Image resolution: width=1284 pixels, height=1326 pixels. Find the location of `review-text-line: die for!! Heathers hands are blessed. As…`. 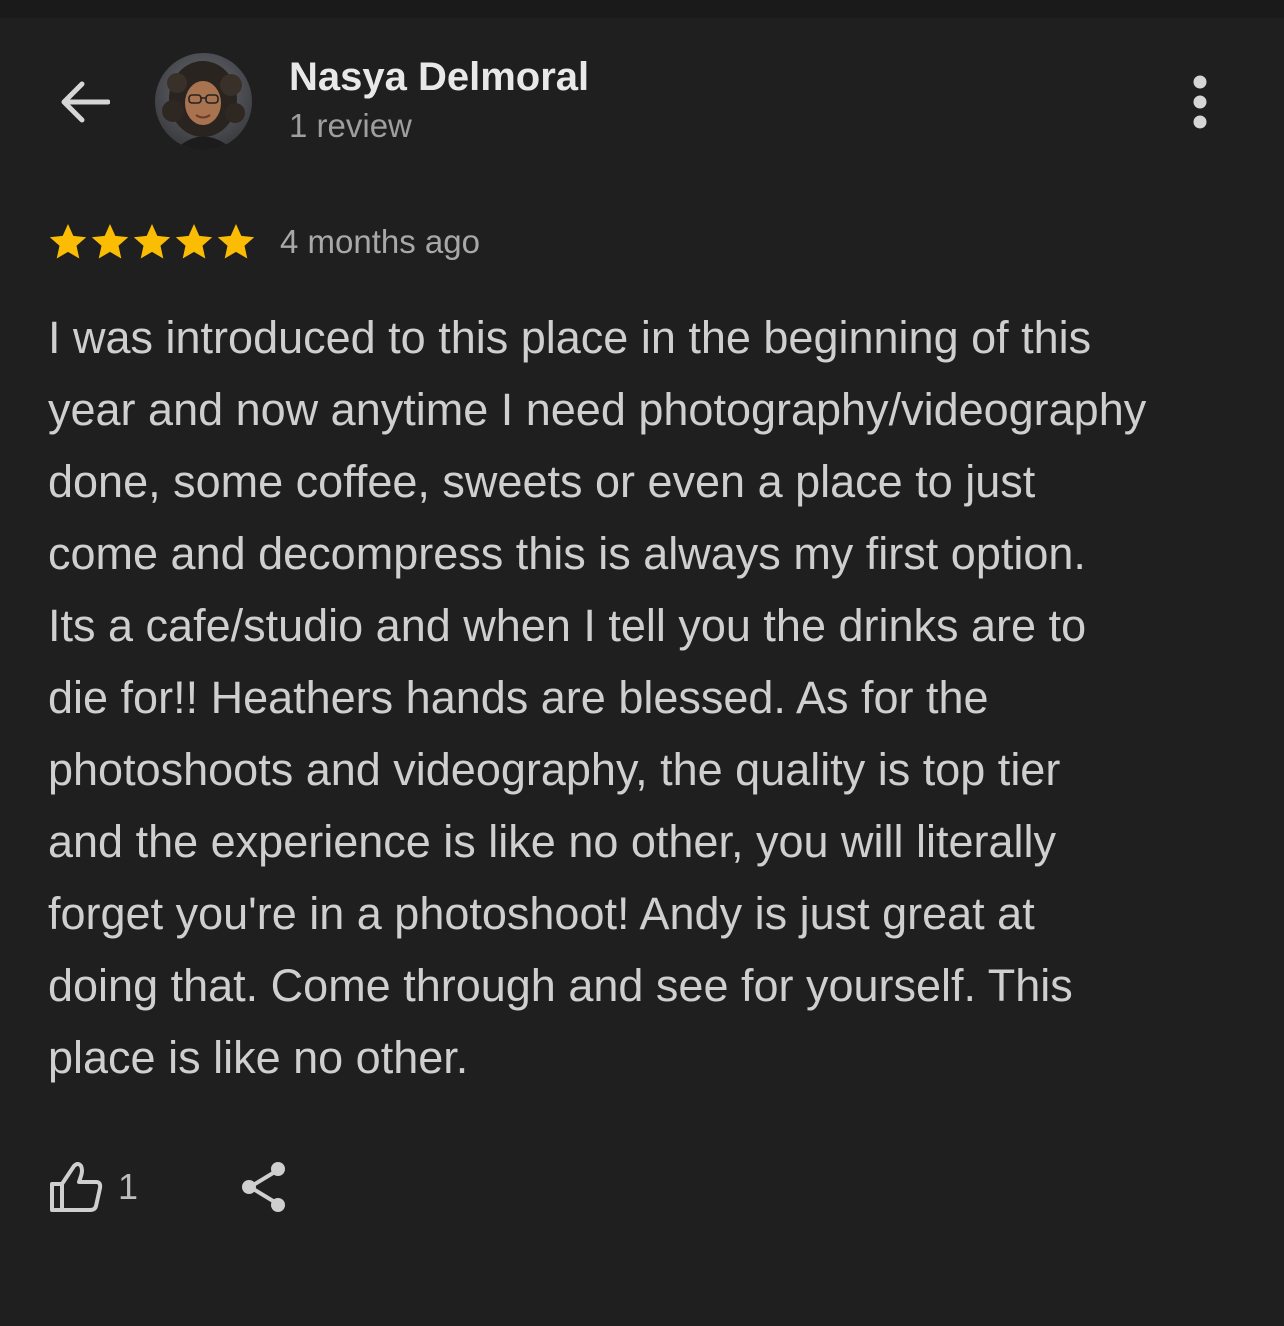

review-text-line: die for!! Heathers hands are blessed. As… is located at coordinates (518, 697).